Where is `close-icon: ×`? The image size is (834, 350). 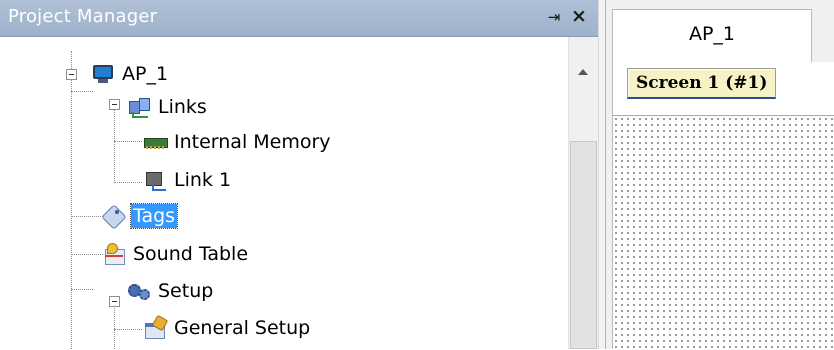
close-icon: × is located at coordinates (579, 16).